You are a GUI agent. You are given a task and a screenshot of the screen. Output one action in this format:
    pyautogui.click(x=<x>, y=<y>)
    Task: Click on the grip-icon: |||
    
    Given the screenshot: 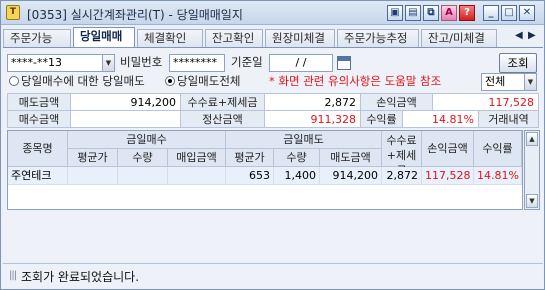 What is the action you would take?
    pyautogui.click(x=13, y=275)
    